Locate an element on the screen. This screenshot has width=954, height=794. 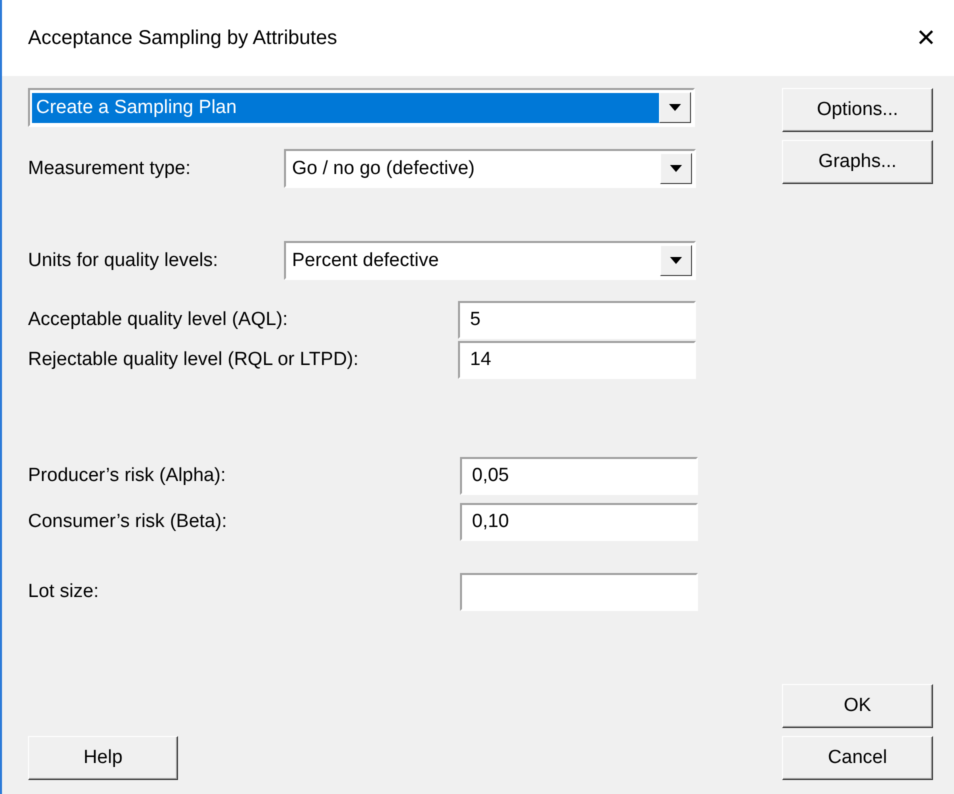
input-field: 5 is located at coordinates (577, 320).